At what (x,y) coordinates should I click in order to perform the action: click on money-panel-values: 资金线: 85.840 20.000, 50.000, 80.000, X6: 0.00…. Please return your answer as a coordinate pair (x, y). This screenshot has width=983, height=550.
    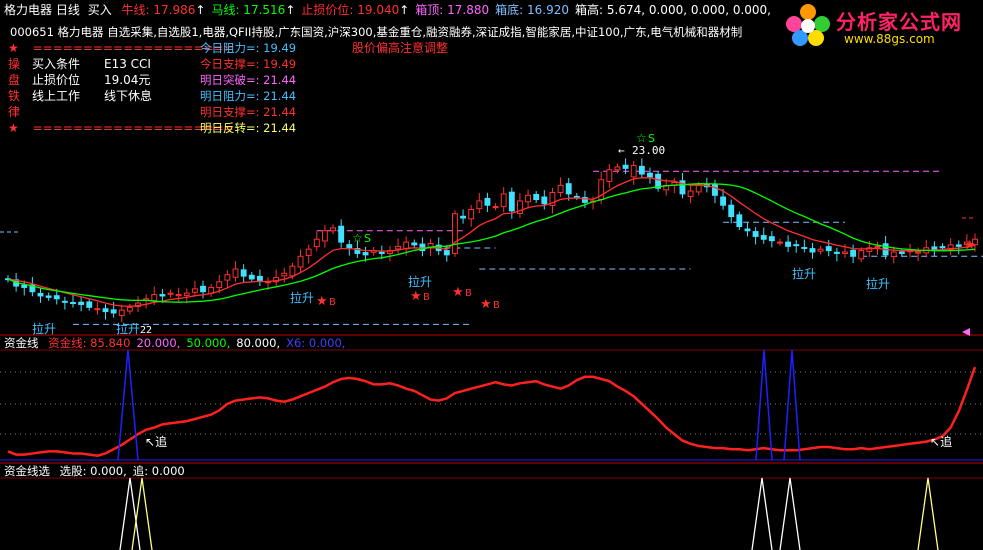
    Looking at the image, I should click on (193, 343).